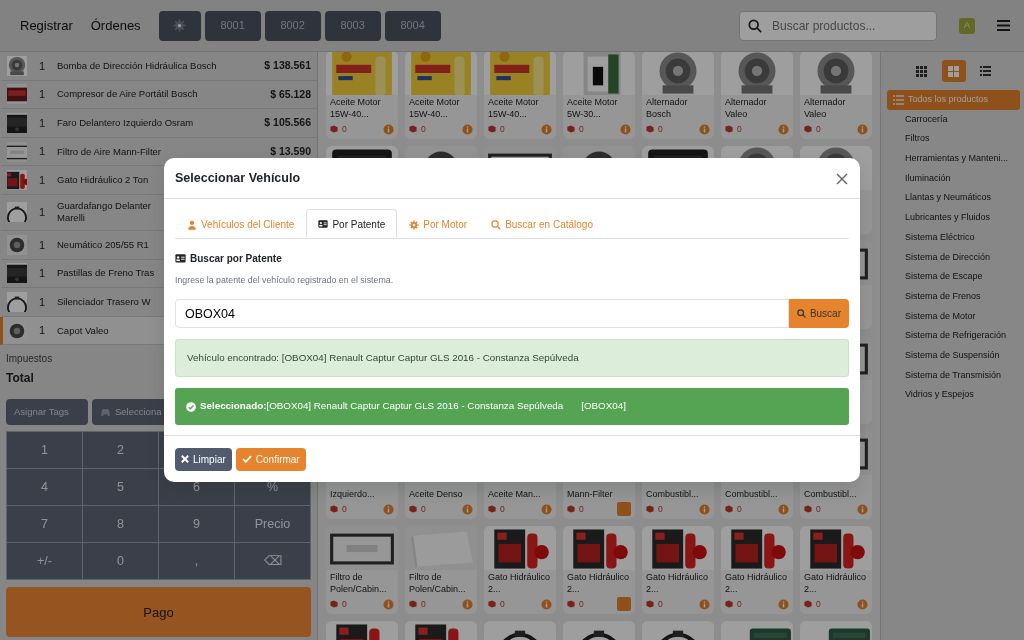  Describe the element at coordinates (1003, 25) in the screenshot. I see `menu-icon` at that location.